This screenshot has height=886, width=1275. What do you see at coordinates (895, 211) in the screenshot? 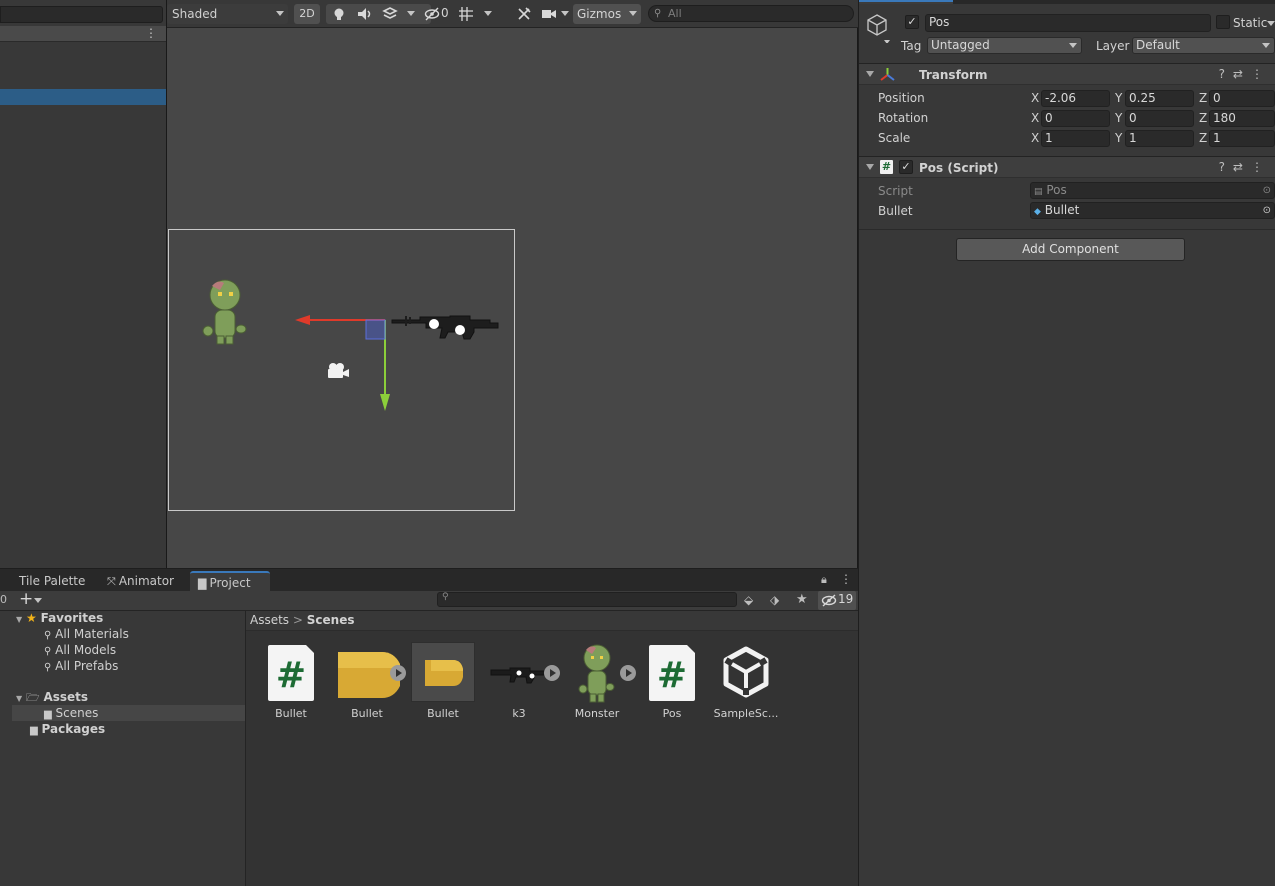
I see `bullet-label: Bullet` at bounding box center [895, 211].